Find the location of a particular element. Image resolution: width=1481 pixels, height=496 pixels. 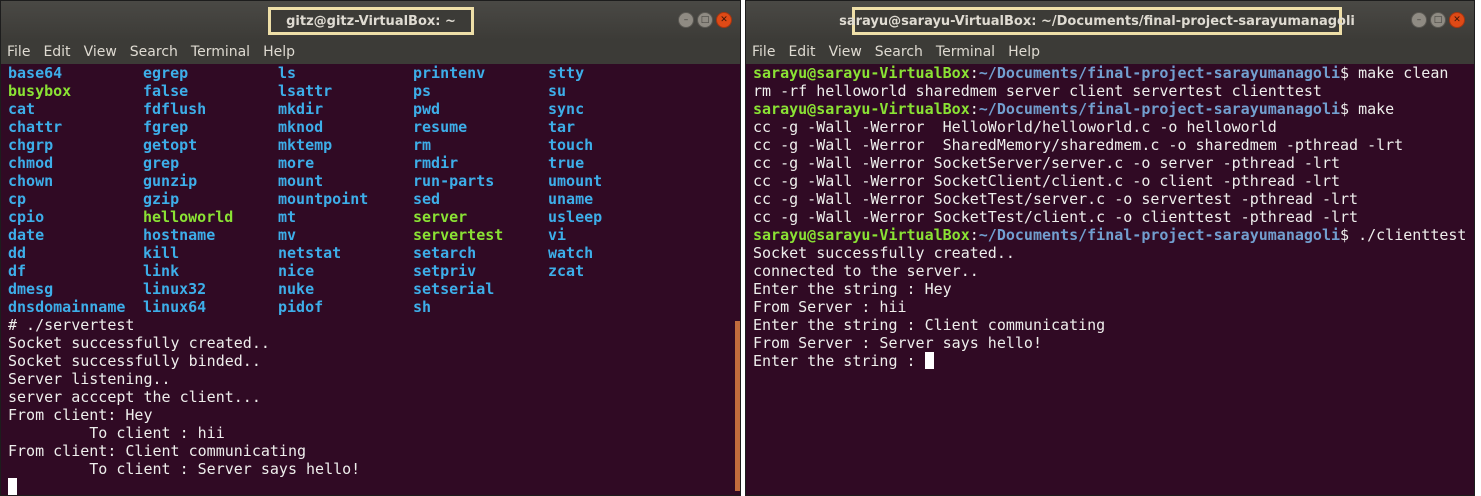

ls-entry: kill is located at coordinates (161, 253).